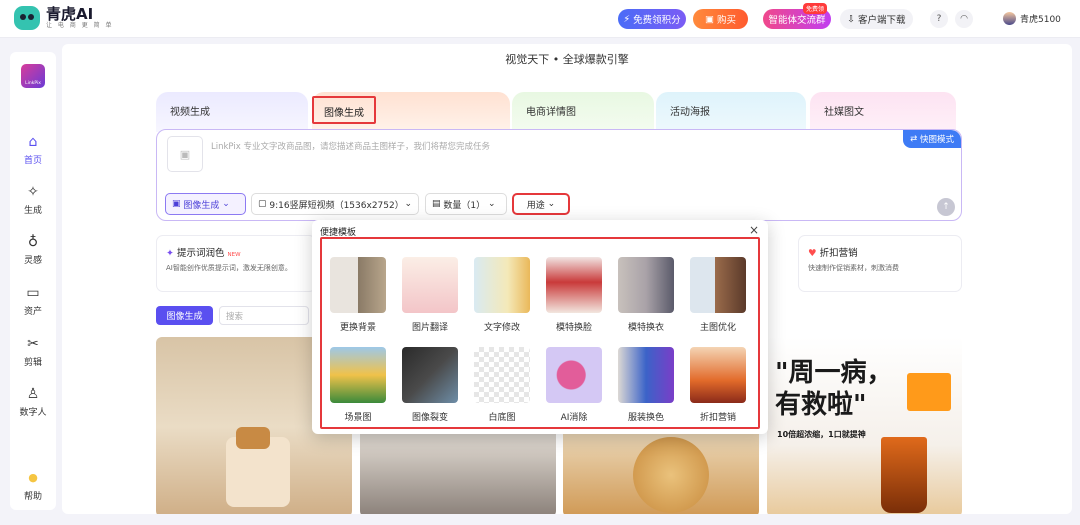  What do you see at coordinates (932, 139) in the screenshot?
I see `quick-mode-button: ⇄ 快图模式` at bounding box center [932, 139].